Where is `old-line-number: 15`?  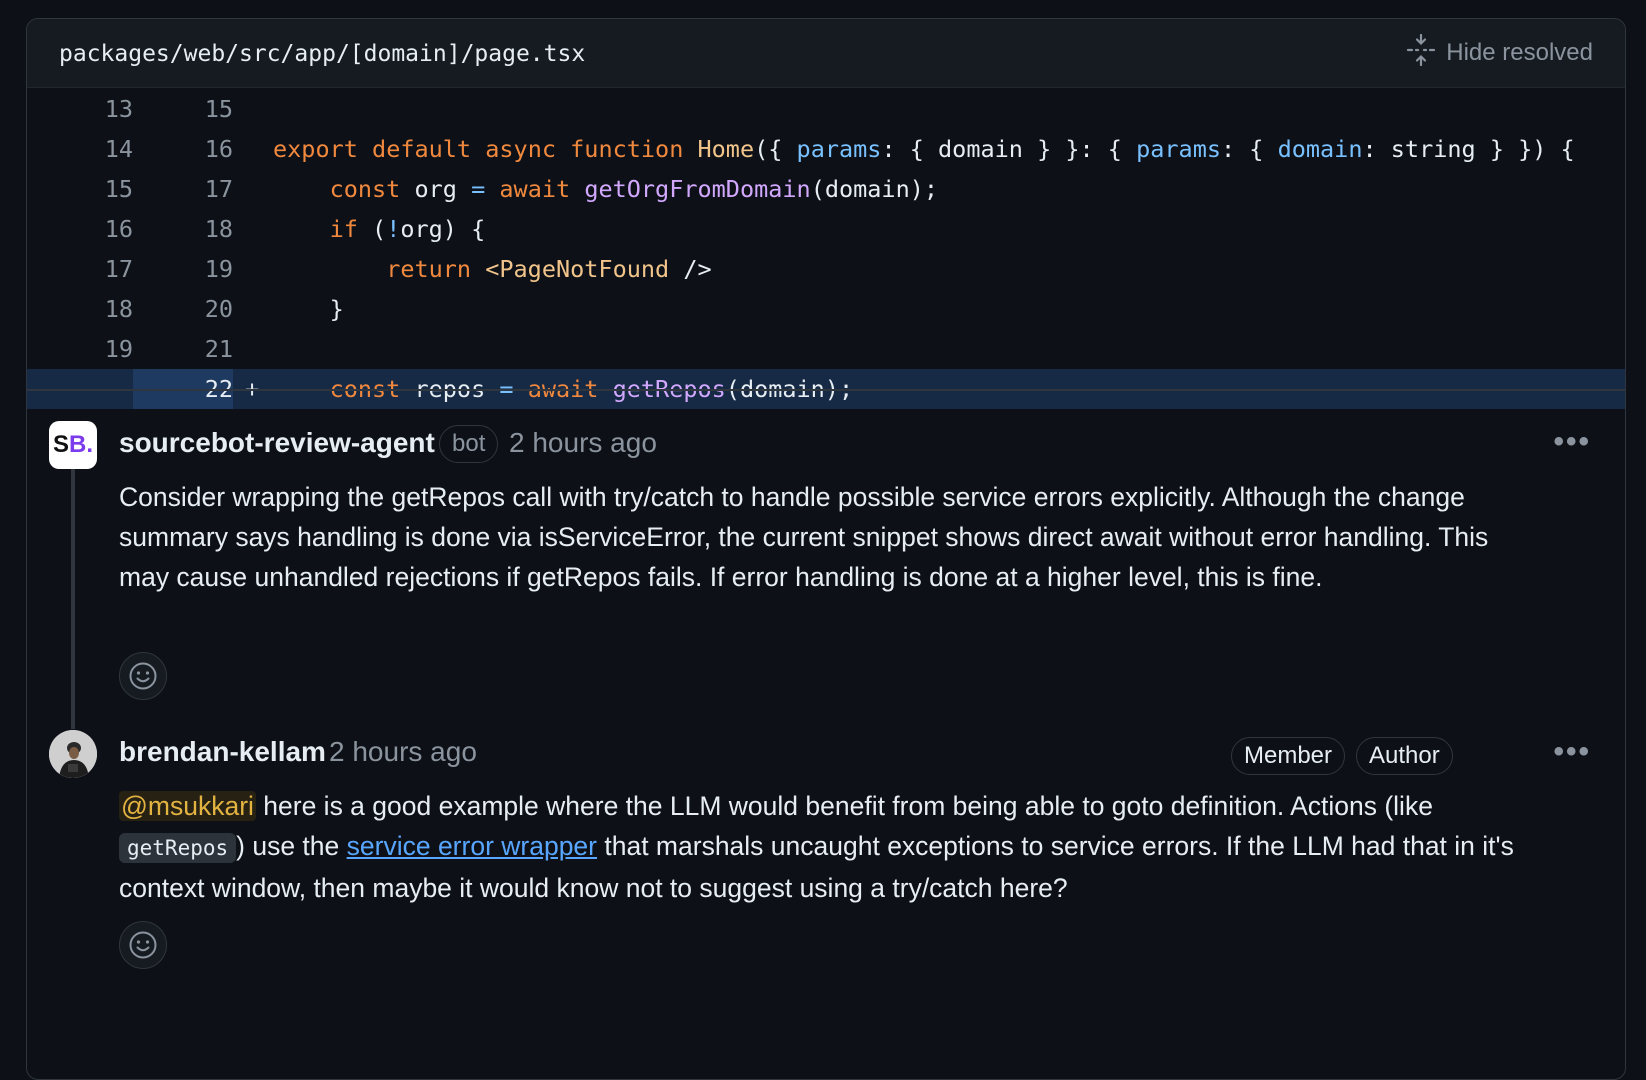 old-line-number: 15 is located at coordinates (90, 189).